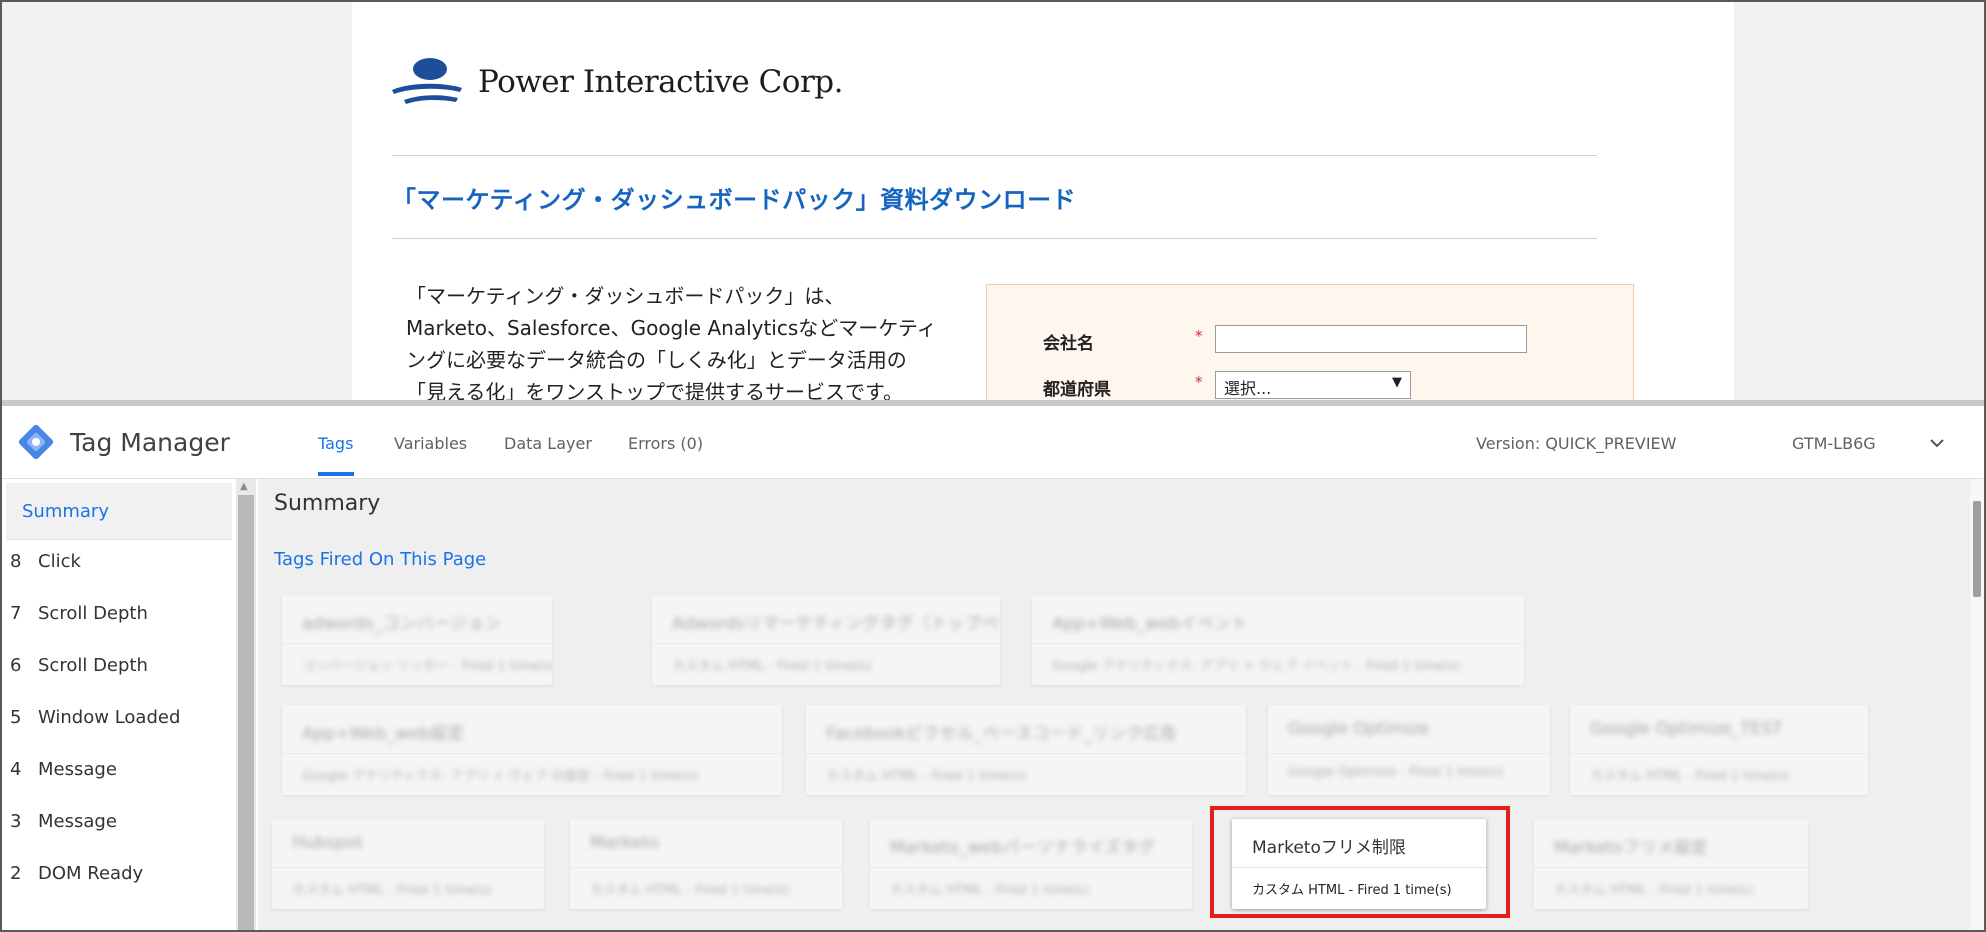  What do you see at coordinates (656, 360) in the screenshot?
I see `intro-line: ングに必要なデータ統合の「しくみ化」とデータ活用の` at bounding box center [656, 360].